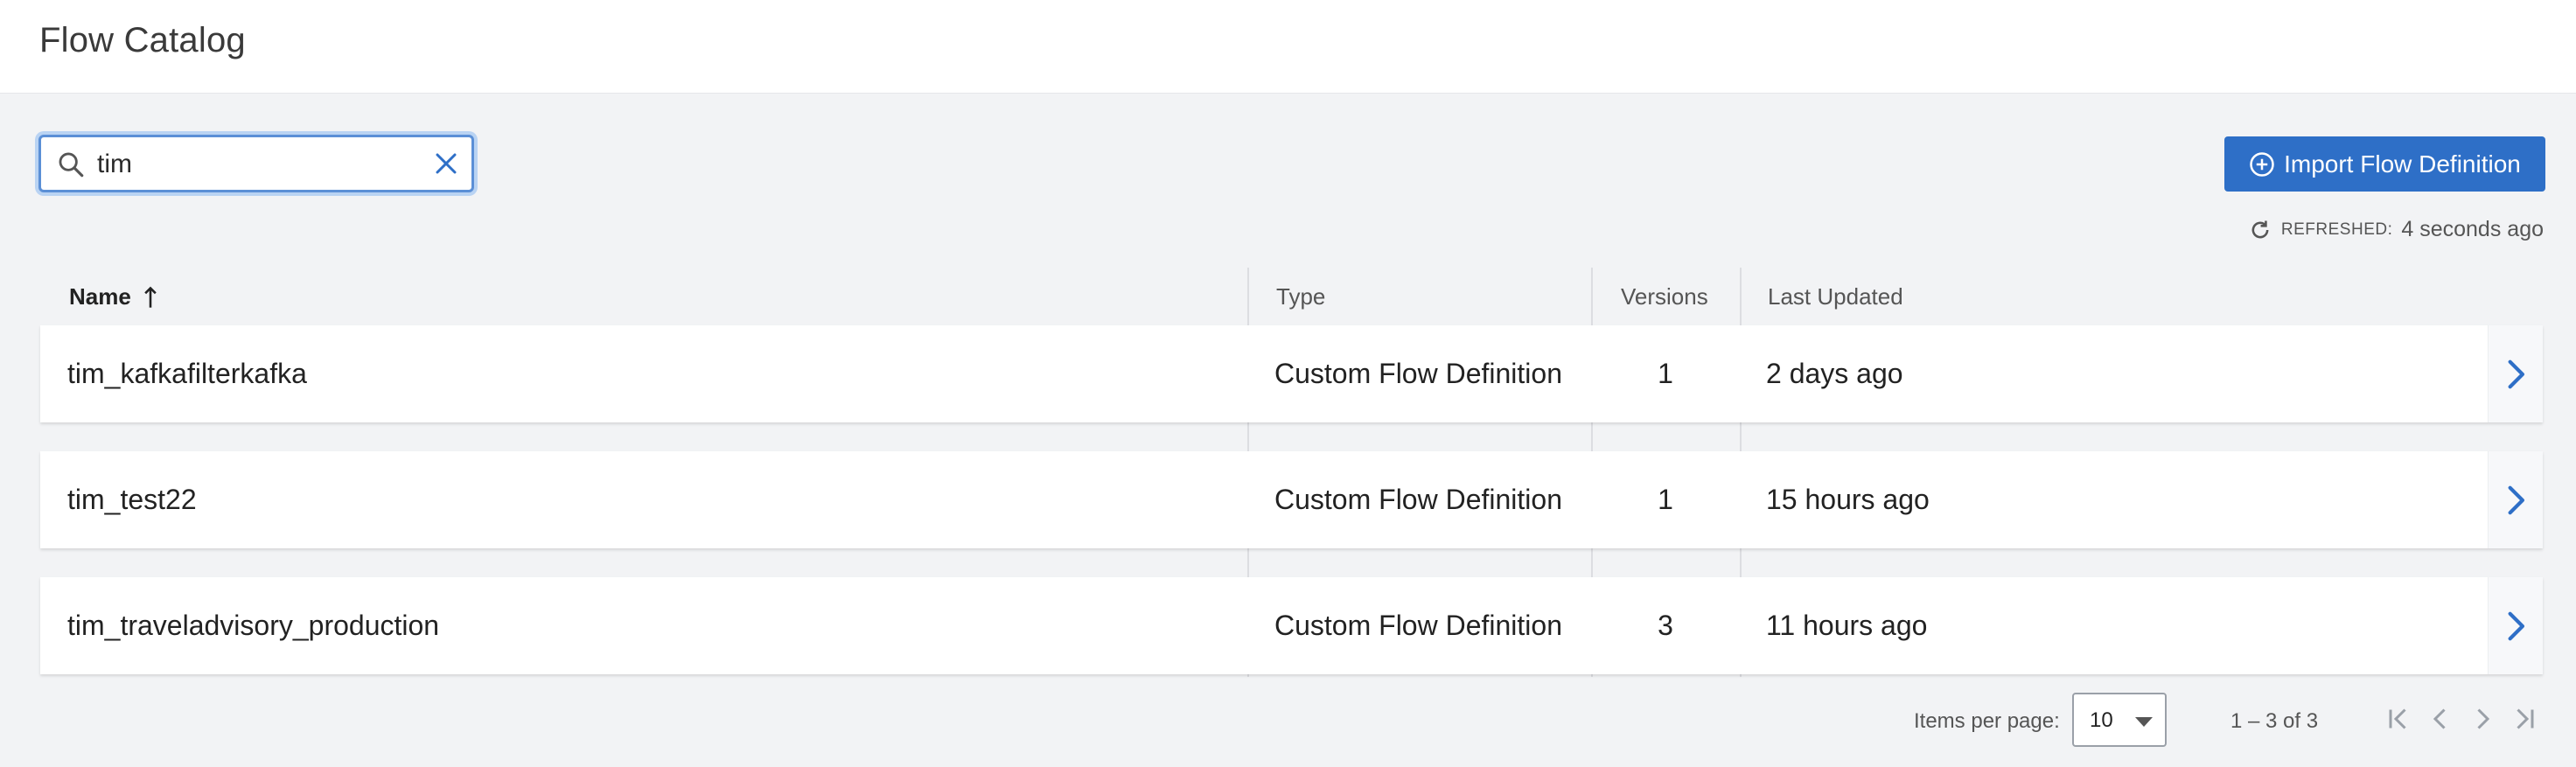  Describe the element at coordinates (1665, 625) in the screenshot. I see `row-versions: 3` at that location.